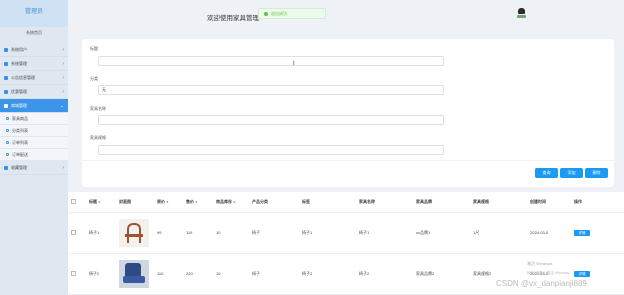  What do you see at coordinates (101, 274) in the screenshot?
I see `cell-title: 椅子2` at bounding box center [101, 274].